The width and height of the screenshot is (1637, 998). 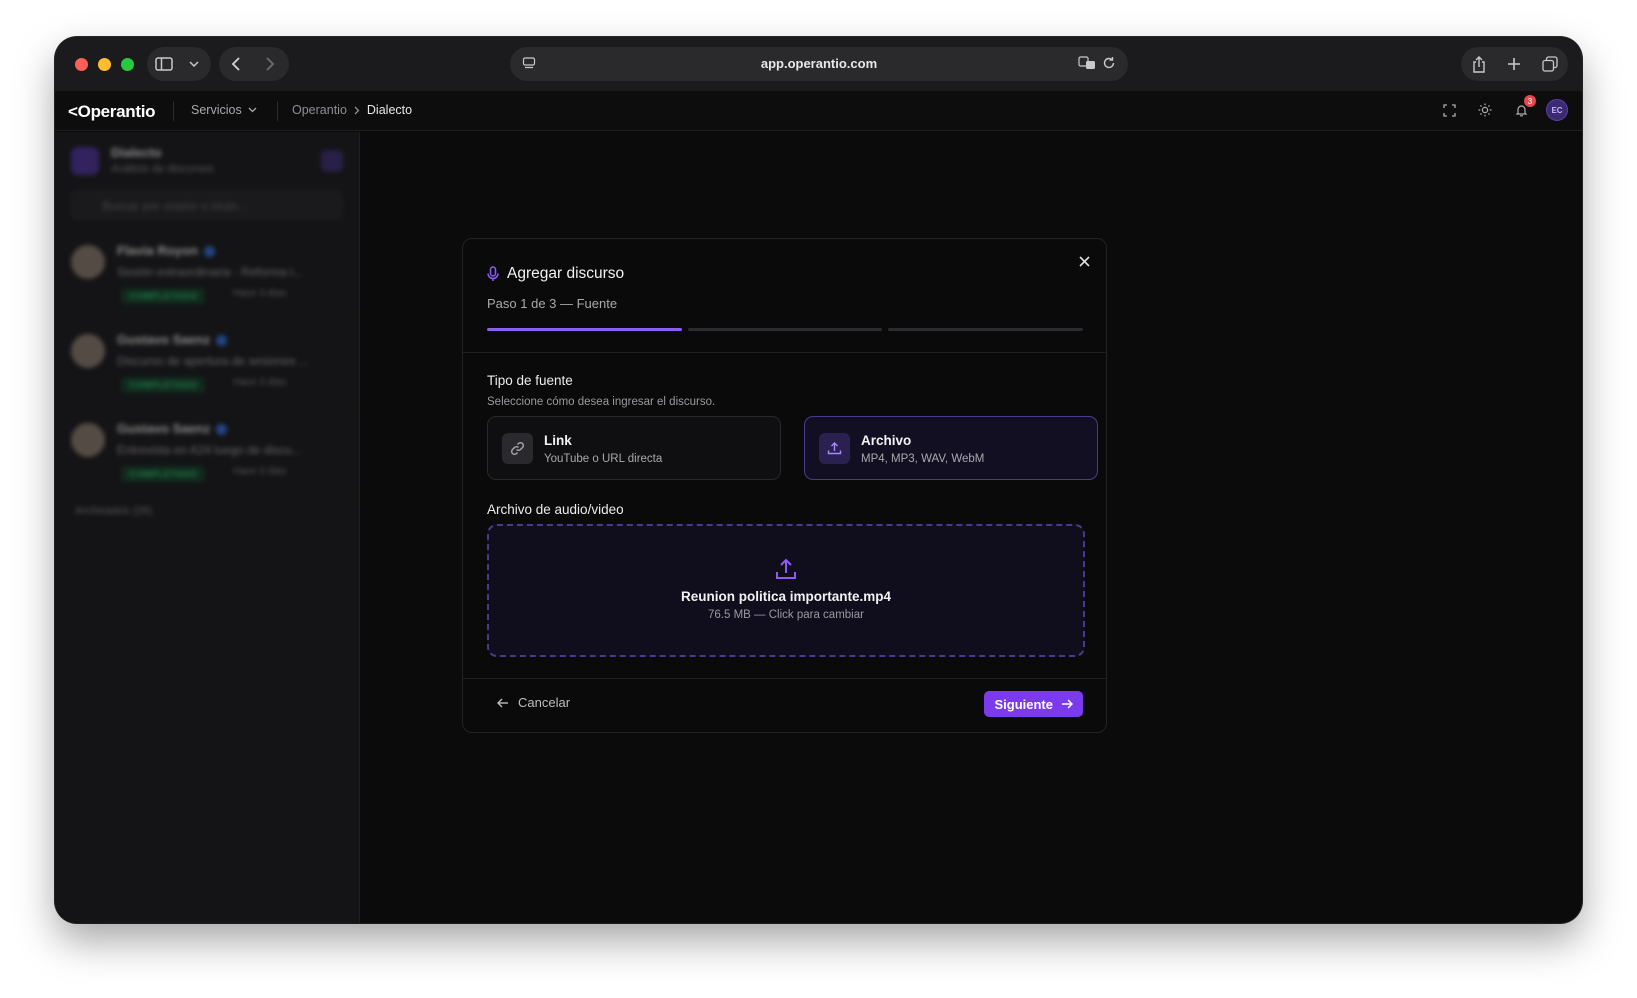 I want to click on theme-toggle-button, so click(x=1485, y=110).